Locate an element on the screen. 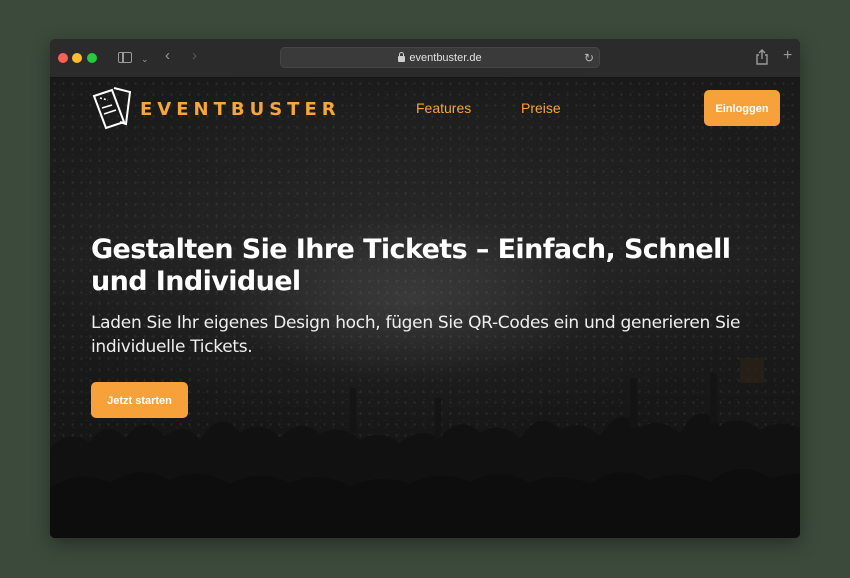 The width and height of the screenshot is (850, 578). get-started-button: Jetzt starten is located at coordinates (139, 400).